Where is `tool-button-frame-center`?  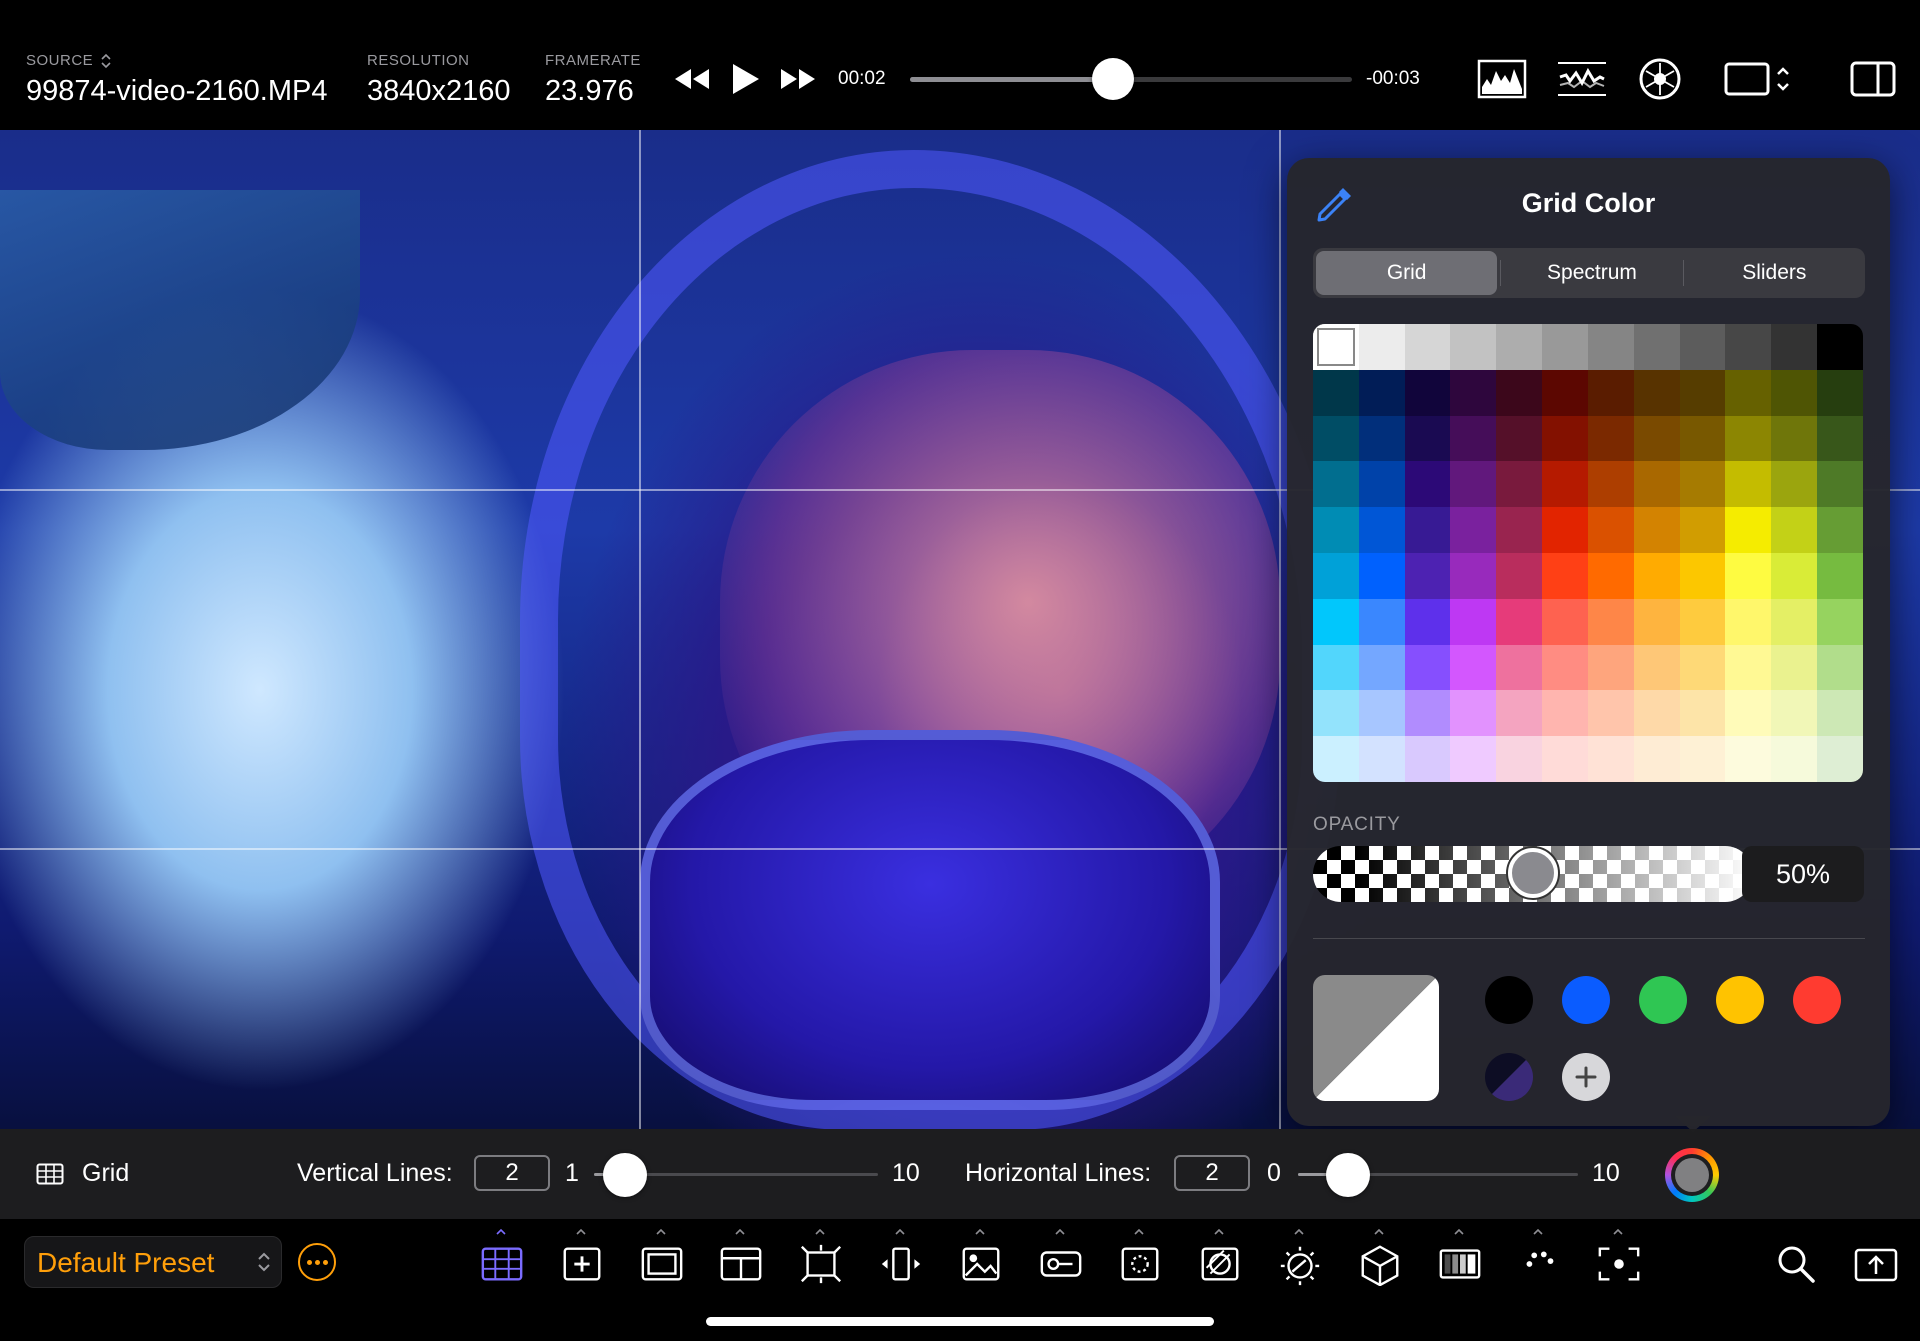 tool-button-frame-center is located at coordinates (1619, 1259).